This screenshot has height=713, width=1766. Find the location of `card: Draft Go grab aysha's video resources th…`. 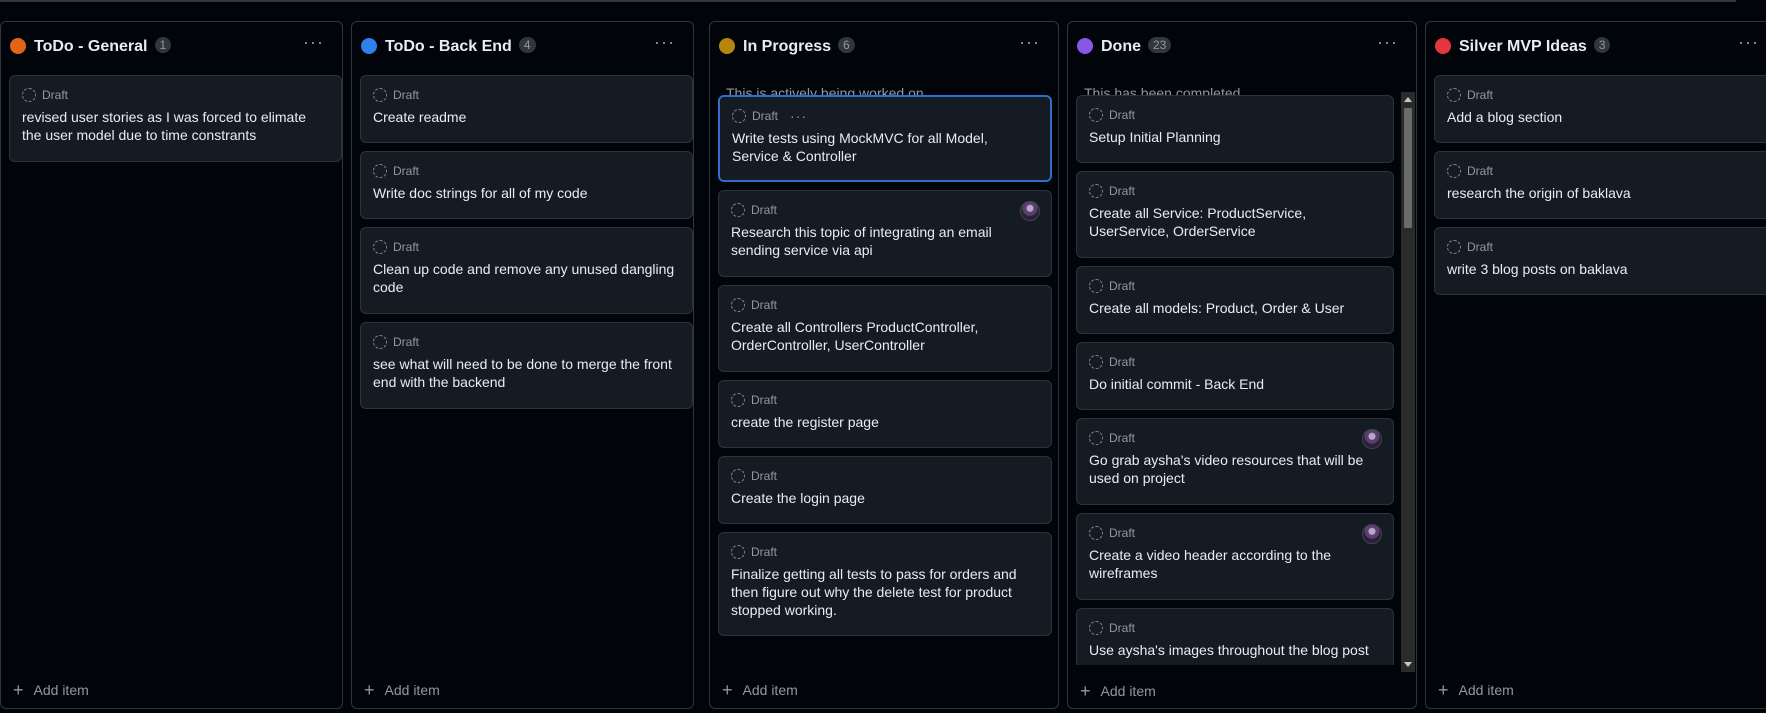

card: Draft Go grab aysha's video resources th… is located at coordinates (1235, 461).